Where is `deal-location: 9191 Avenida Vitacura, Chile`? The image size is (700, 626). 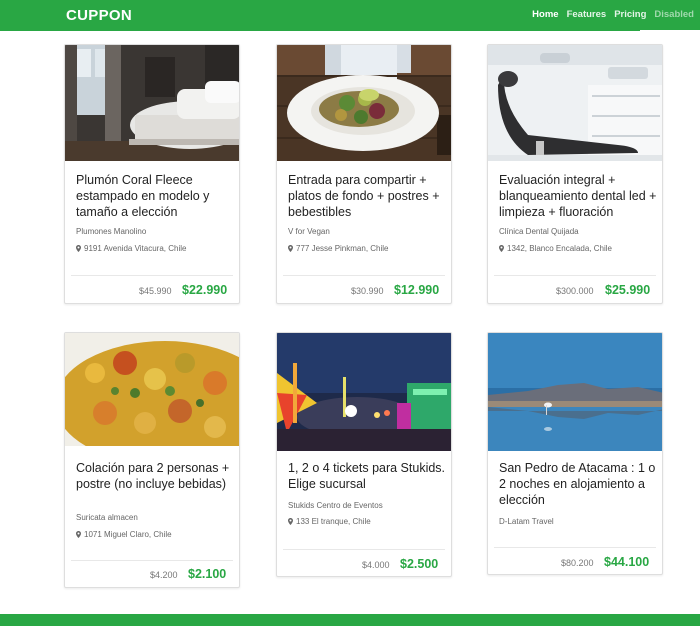 deal-location: 9191 Avenida Vitacura, Chile is located at coordinates (131, 248).